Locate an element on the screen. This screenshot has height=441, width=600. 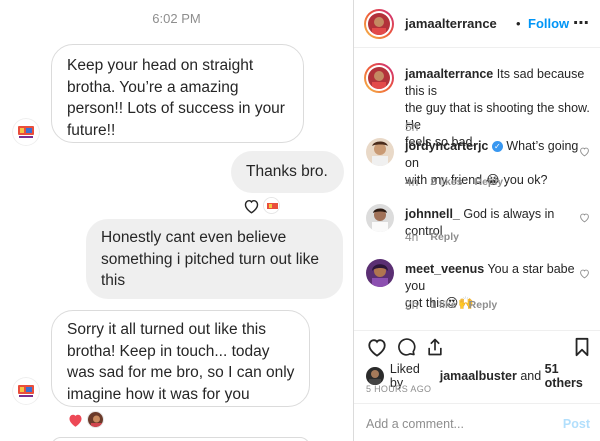
message-line: imagine how it was for you is located at coordinates (158, 394).